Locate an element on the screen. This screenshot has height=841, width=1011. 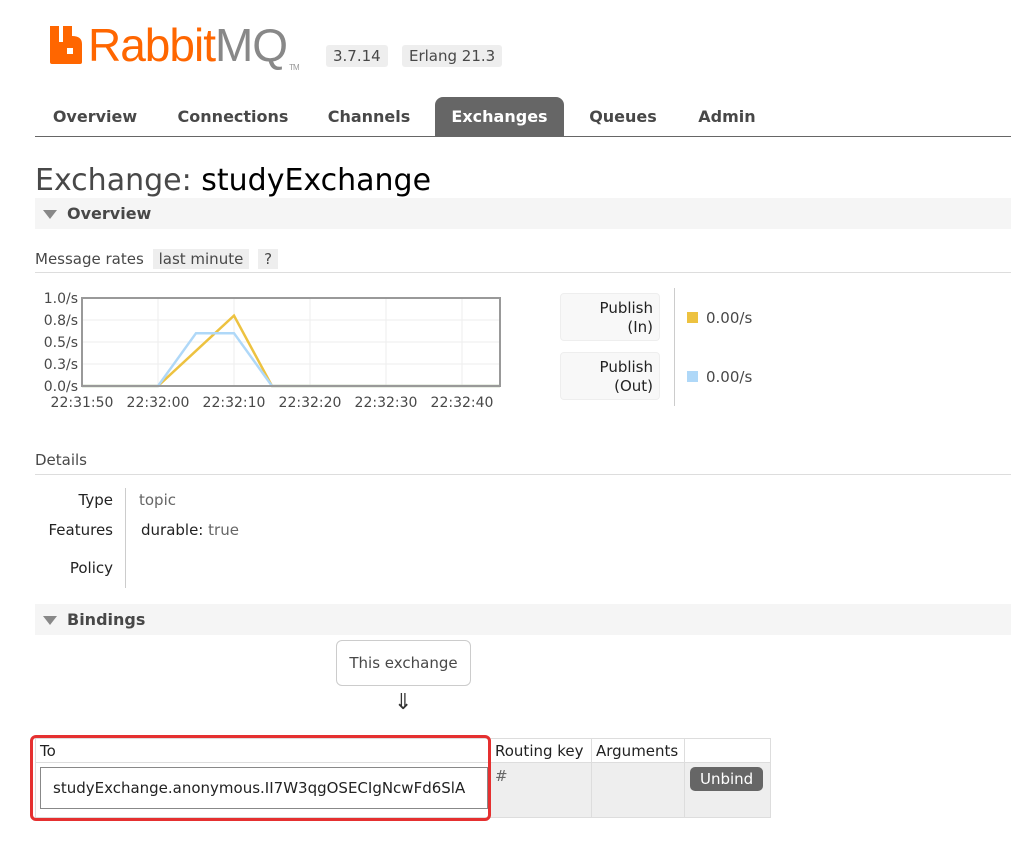
tab-exchanges: Exchanges is located at coordinates (499, 116).